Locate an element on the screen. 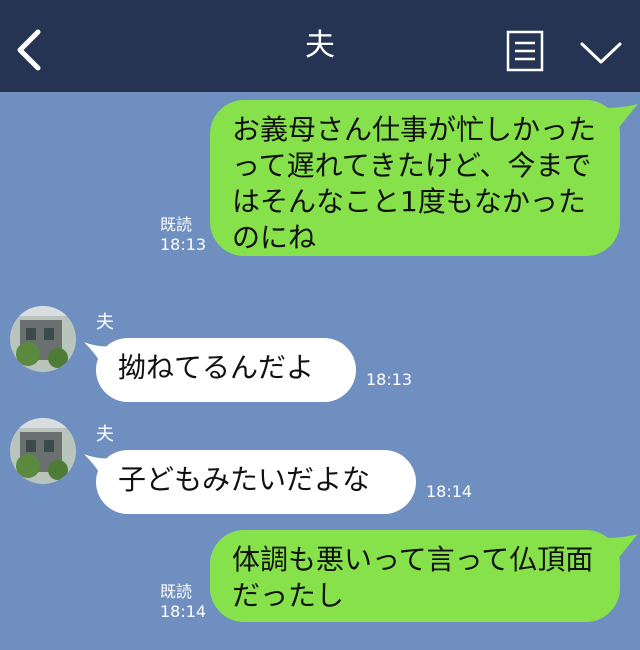 Image resolution: width=640 pixels, height=650 pixels. message-meta: 既読 18:13 is located at coordinates (183, 235).